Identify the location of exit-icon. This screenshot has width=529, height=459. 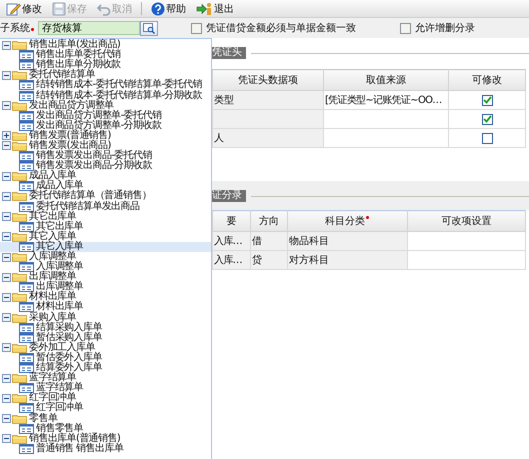
(204, 9).